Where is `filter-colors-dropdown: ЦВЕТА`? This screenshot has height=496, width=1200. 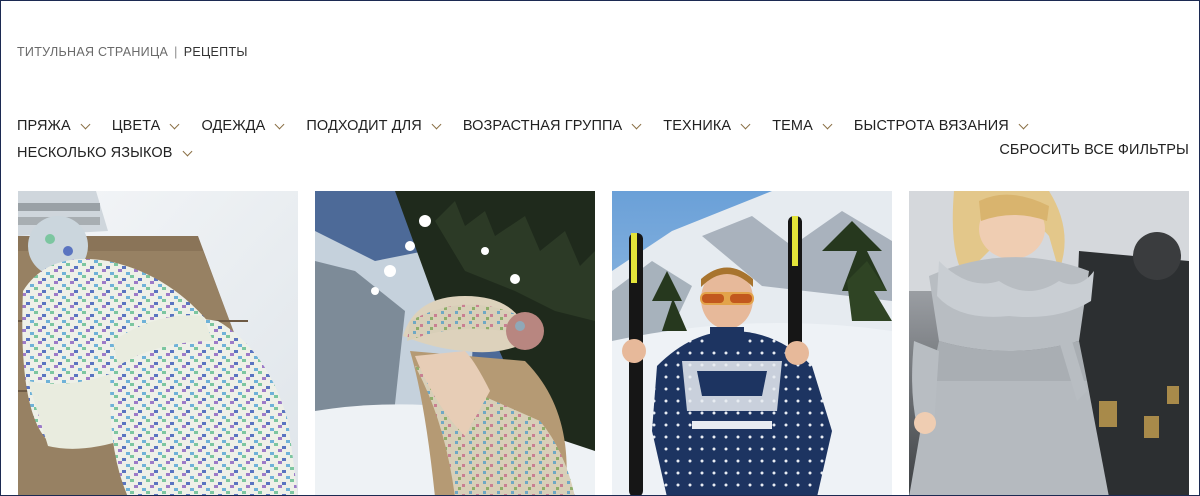 filter-colors-dropdown: ЦВЕТА is located at coordinates (145, 126).